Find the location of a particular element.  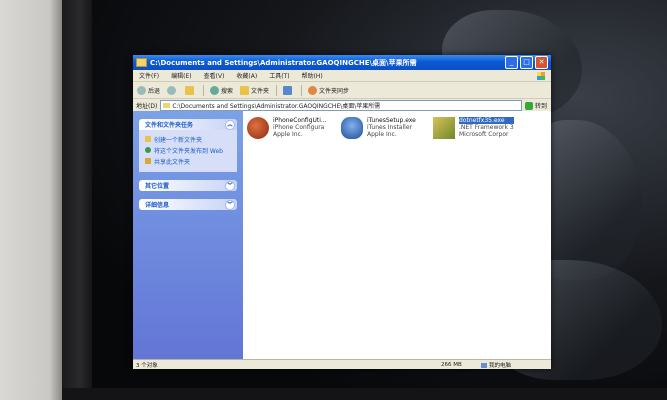

file-tasks-header: 文件和文件夹任务 ︽ is located at coordinates (188, 124).